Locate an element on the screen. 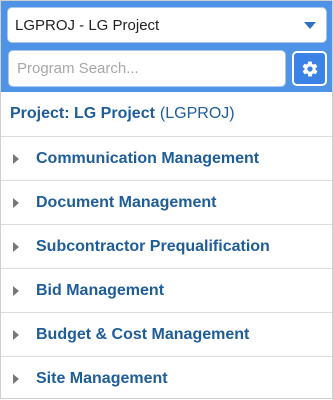  menu-item-label: Document Management is located at coordinates (126, 202).